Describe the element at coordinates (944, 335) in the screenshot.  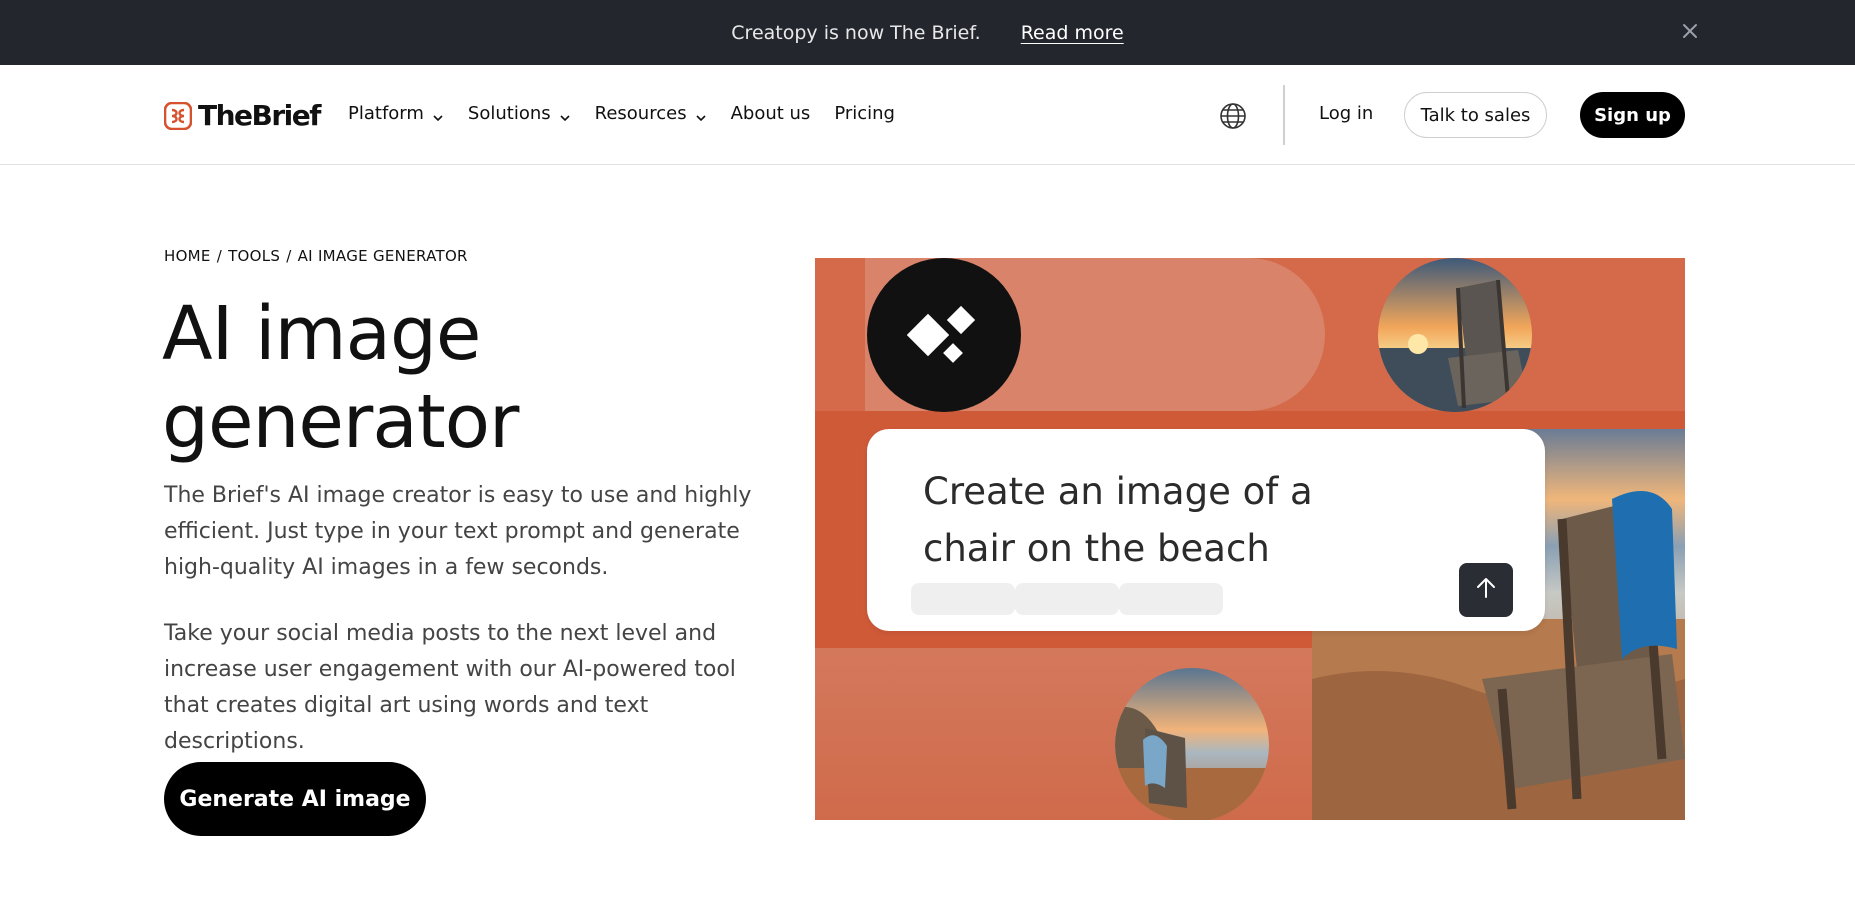
I see `ai-logo-icon` at that location.